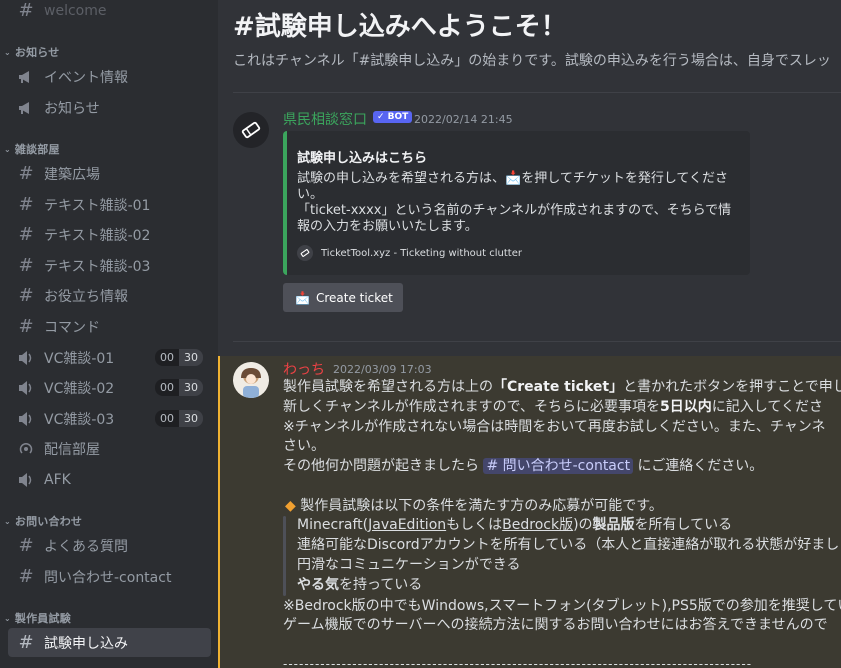 This screenshot has width=841, height=668. Describe the element at coordinates (109, 204) in the screenshot. I see `channel-text-01: # テキスト雑談-01` at that location.